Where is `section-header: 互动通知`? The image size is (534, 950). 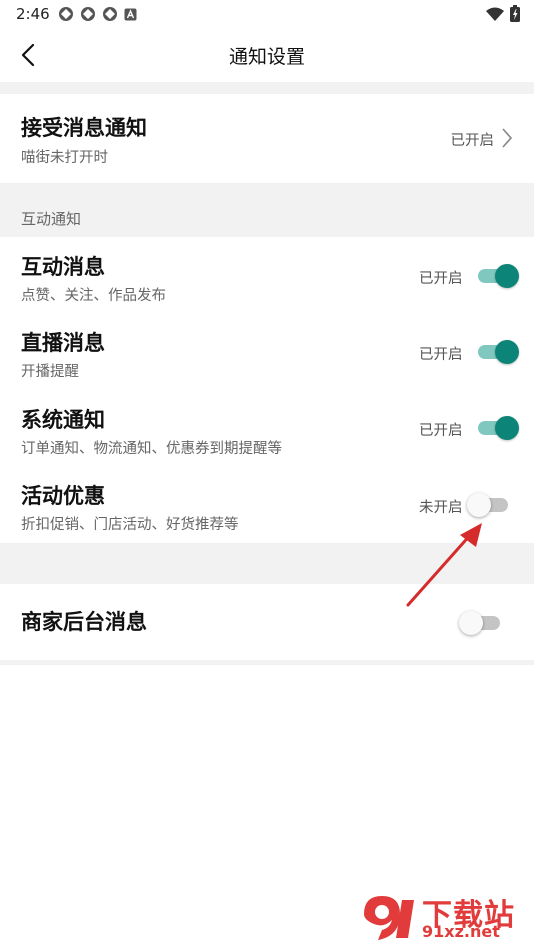
section-header: 互动通知 is located at coordinates (267, 210).